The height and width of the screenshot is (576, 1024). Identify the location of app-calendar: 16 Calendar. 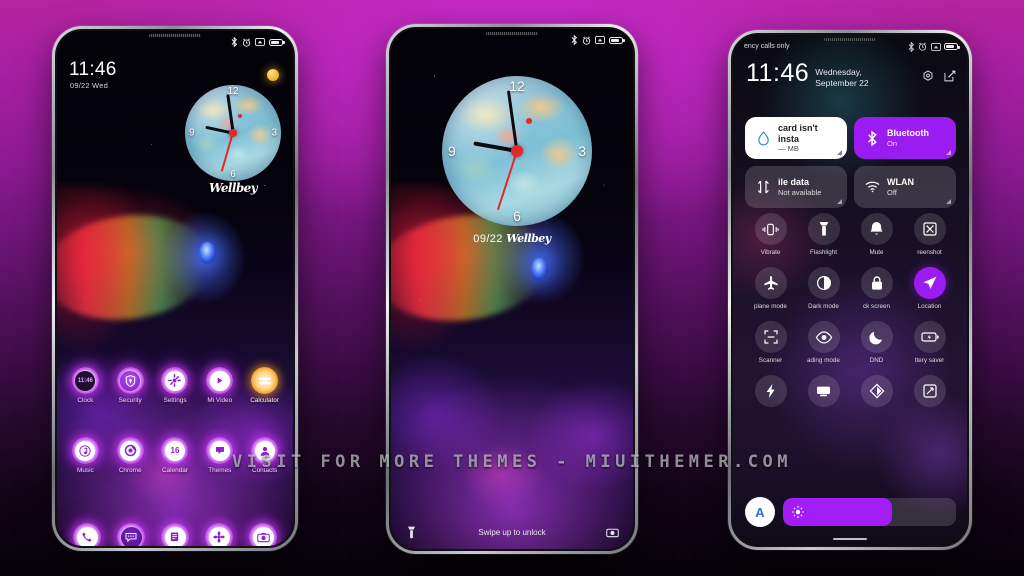
(175, 455).